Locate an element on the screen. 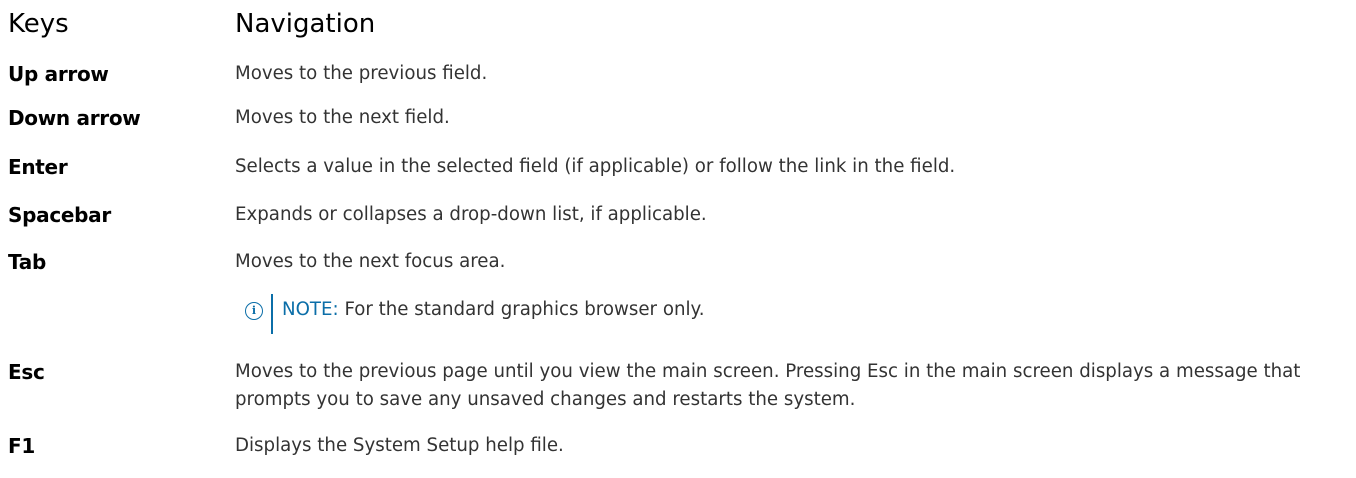  key-description: Displays the System Setup help file. is located at coordinates (399, 445).